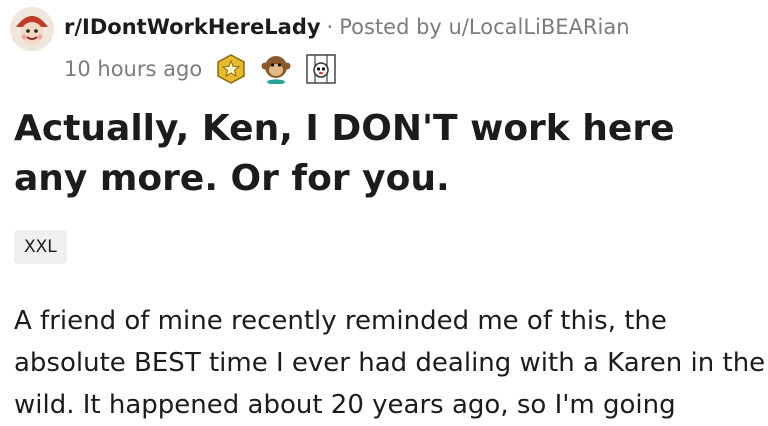  Describe the element at coordinates (40, 247) in the screenshot. I see `post-flair-badge: XXL` at that location.